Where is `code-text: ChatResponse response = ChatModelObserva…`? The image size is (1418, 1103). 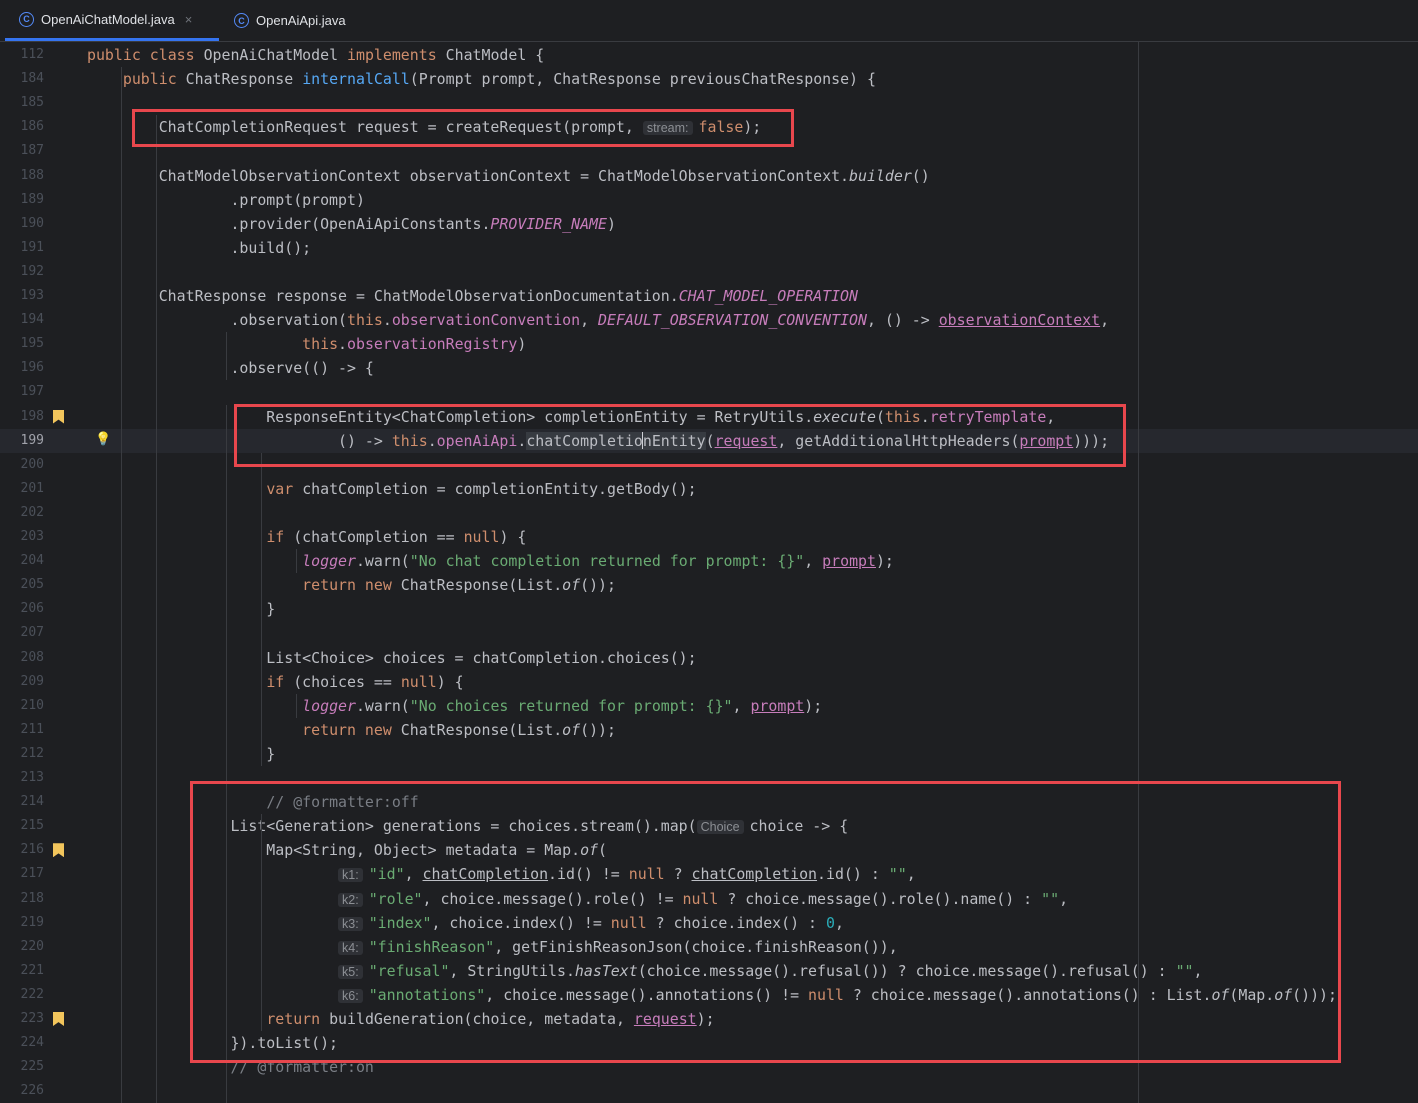
code-text: ChatResponse response = ChatModelObserva… is located at coordinates (472, 296).